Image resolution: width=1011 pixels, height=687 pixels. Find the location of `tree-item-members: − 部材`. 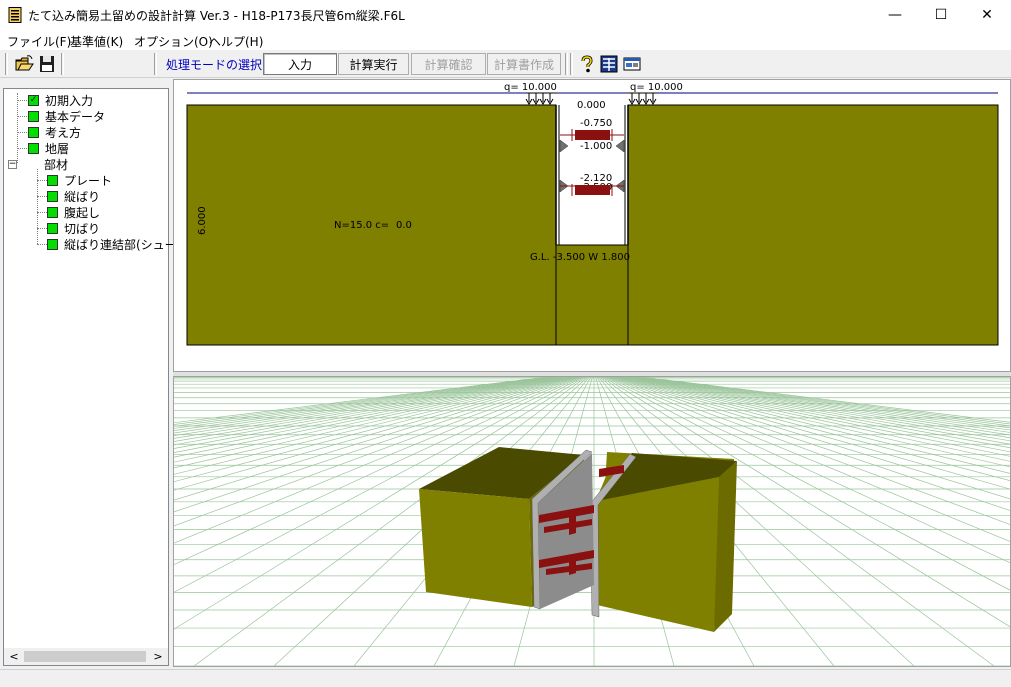

tree-item-members: − 部材 is located at coordinates (38, 164).